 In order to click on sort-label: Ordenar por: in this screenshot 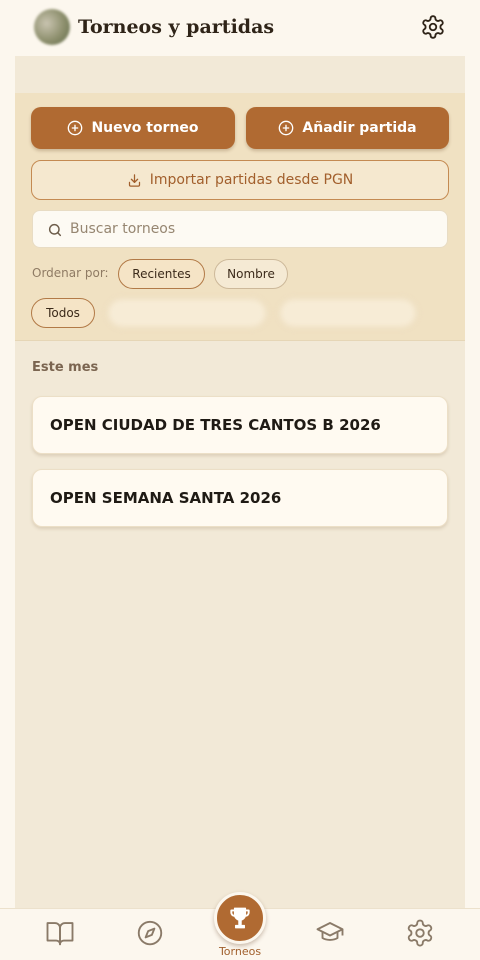, I will do `click(70, 273)`.